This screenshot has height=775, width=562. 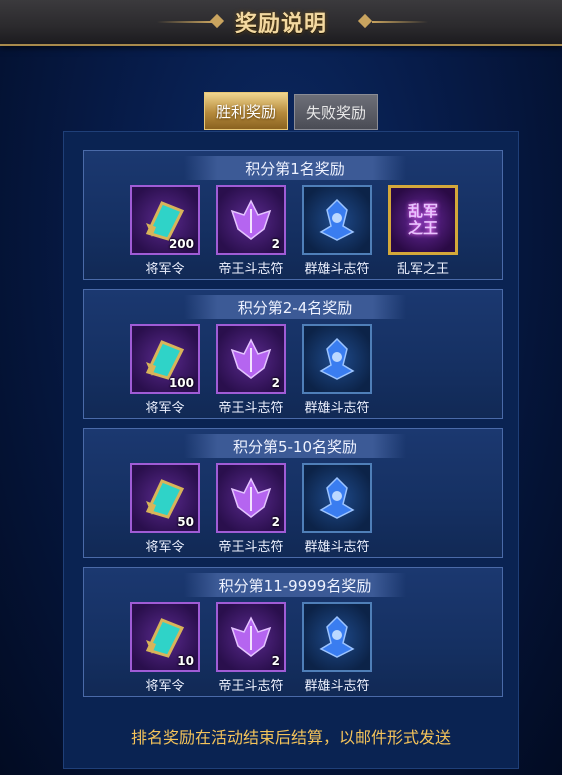 What do you see at coordinates (295, 446) in the screenshot?
I see `group-title: 积分第5-10名奖励` at bounding box center [295, 446].